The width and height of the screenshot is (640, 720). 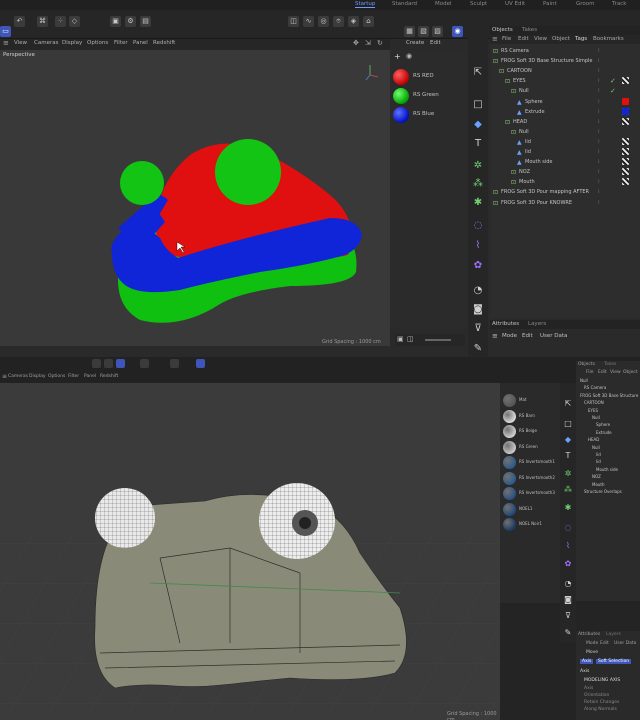 I want to click on b-camera-icon: ◙, so click(x=568, y=600).